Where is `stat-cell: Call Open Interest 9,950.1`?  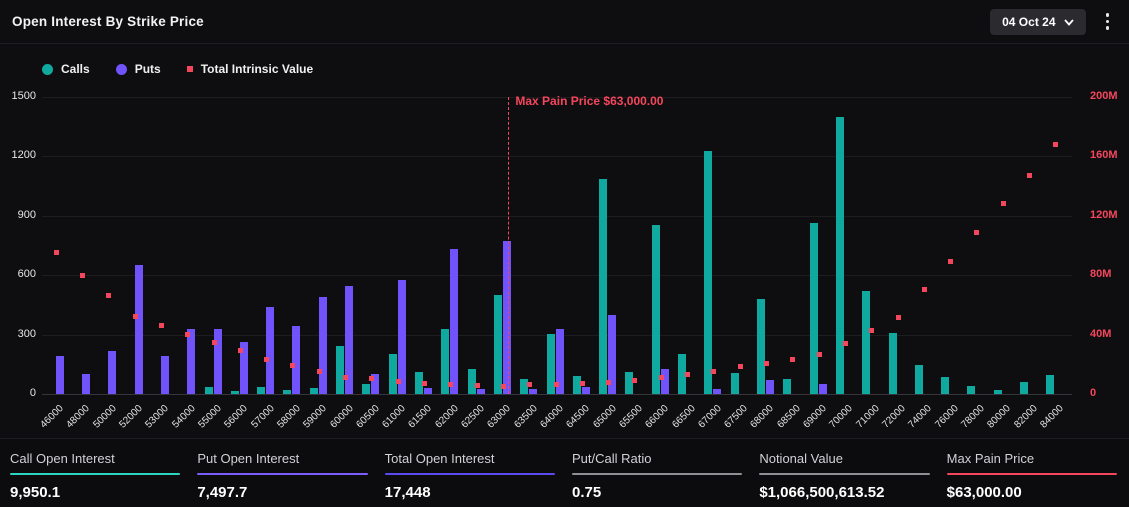
stat-cell: Call Open Interest 9,950.1 is located at coordinates (95, 479).